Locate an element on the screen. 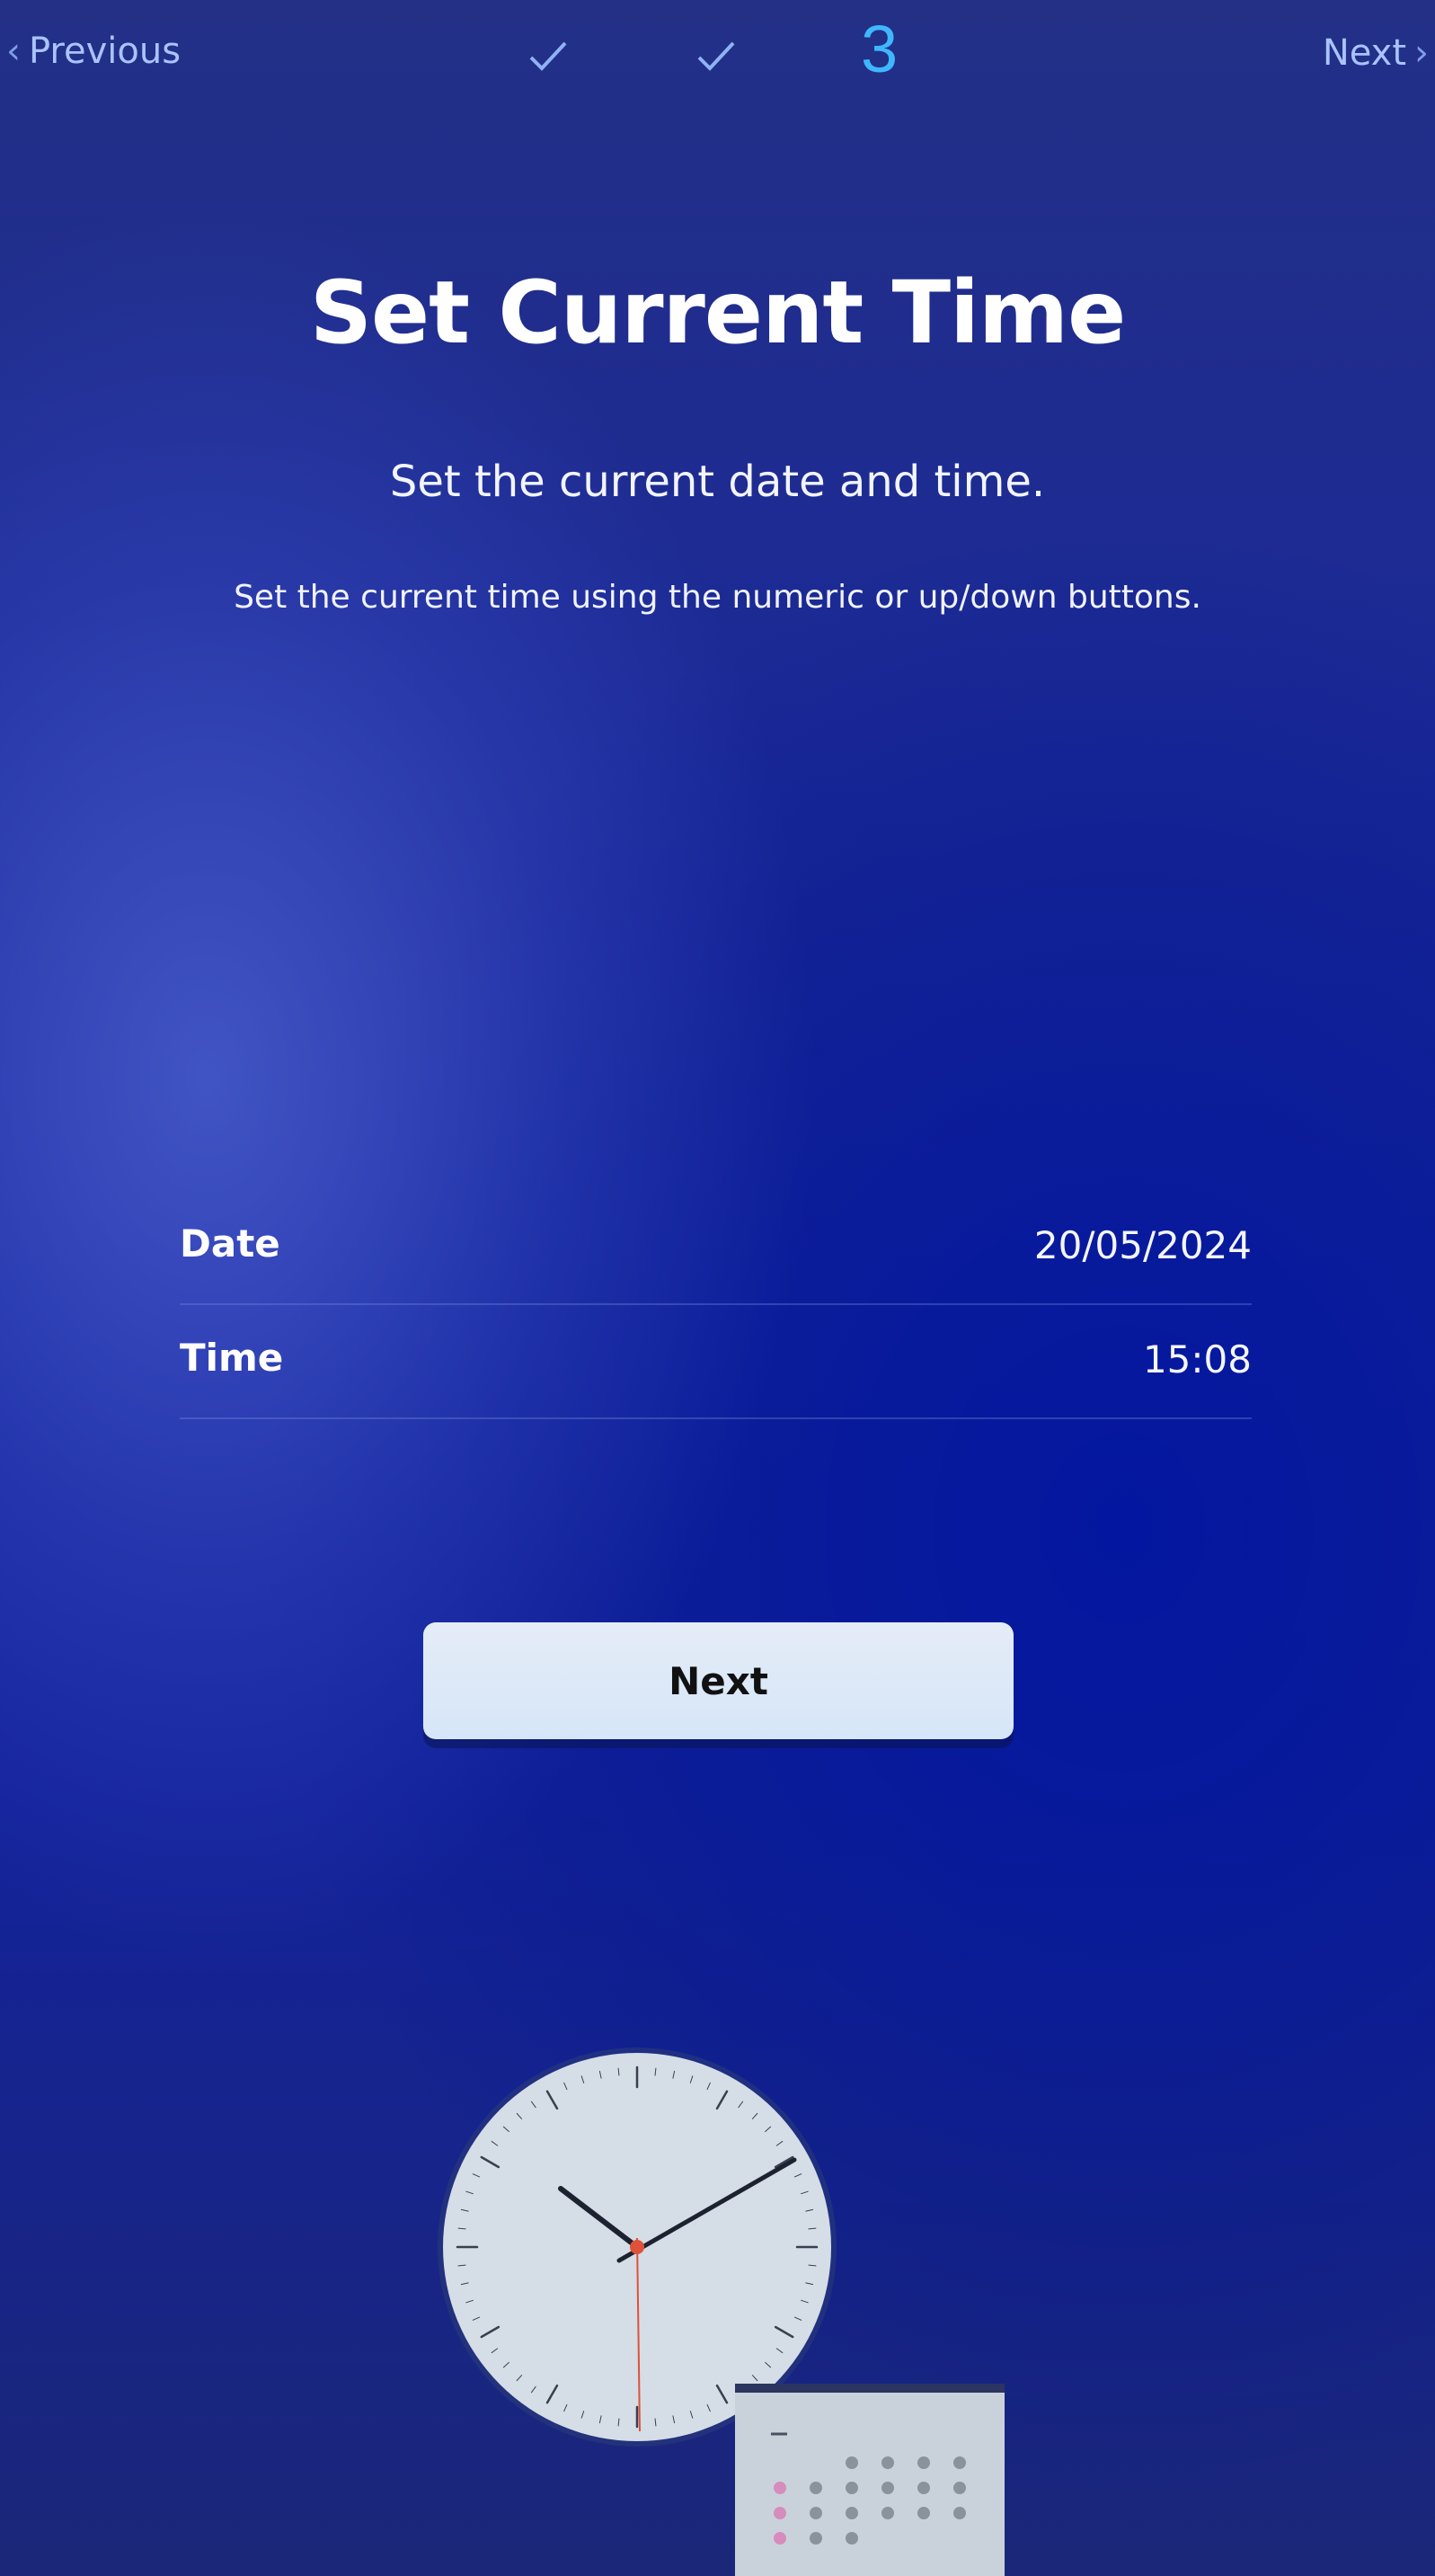  date-label: Date is located at coordinates (230, 1243).